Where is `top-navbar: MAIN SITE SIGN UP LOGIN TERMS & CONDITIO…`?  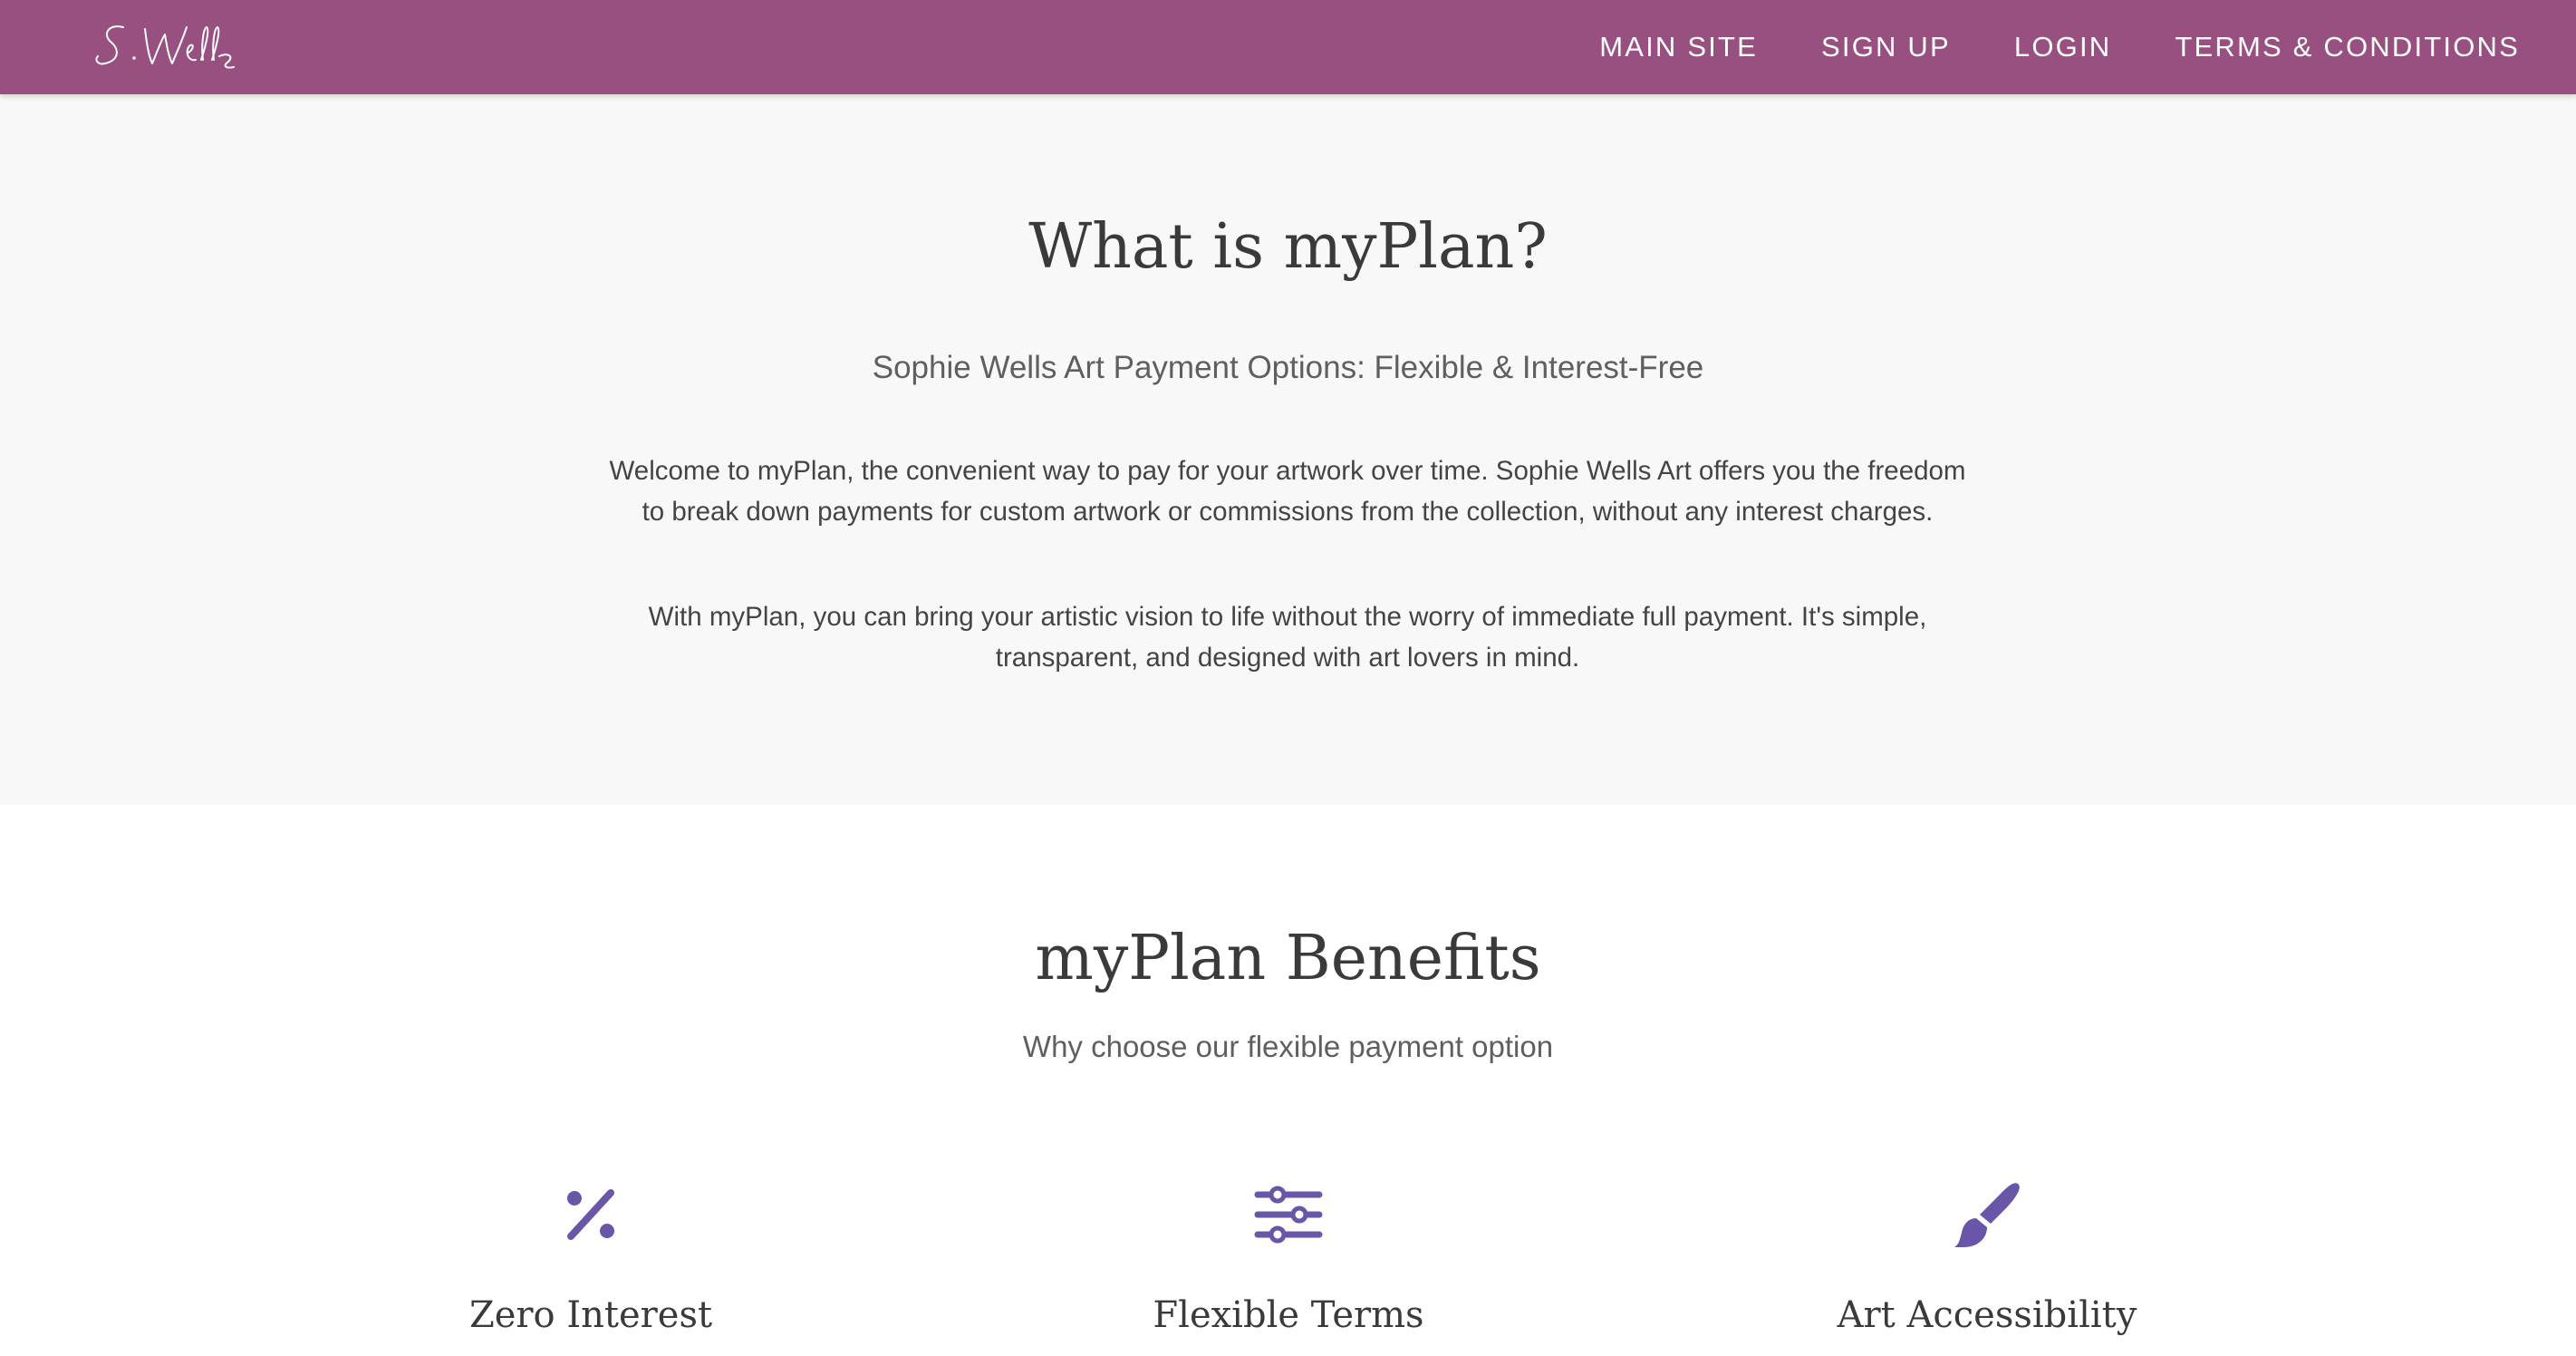
top-navbar: MAIN SITE SIGN UP LOGIN TERMS & CONDITIO… is located at coordinates (1288, 47).